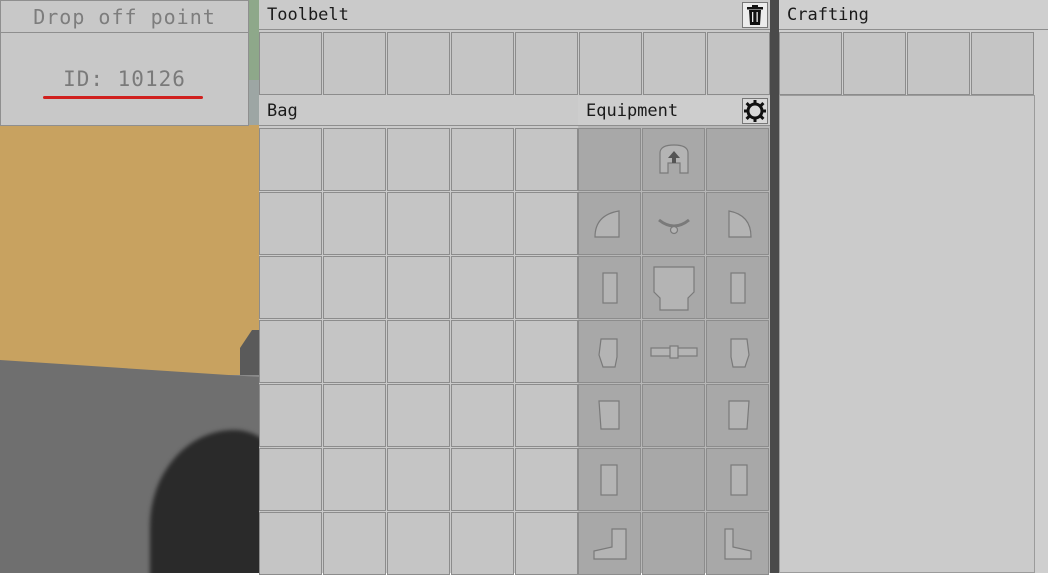  What do you see at coordinates (632, 111) in the screenshot?
I see `equipment-title: Equipment` at bounding box center [632, 111].